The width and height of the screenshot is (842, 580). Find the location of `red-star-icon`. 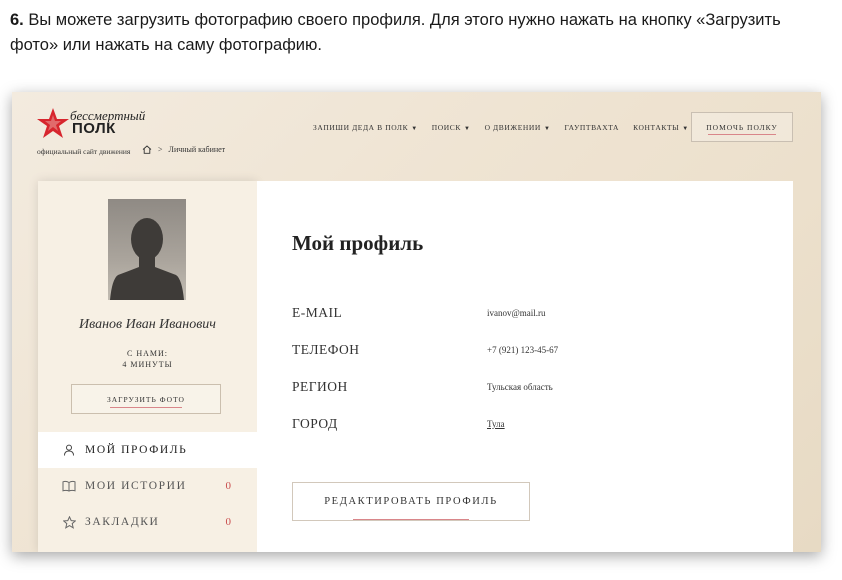

red-star-icon is located at coordinates (53, 123).